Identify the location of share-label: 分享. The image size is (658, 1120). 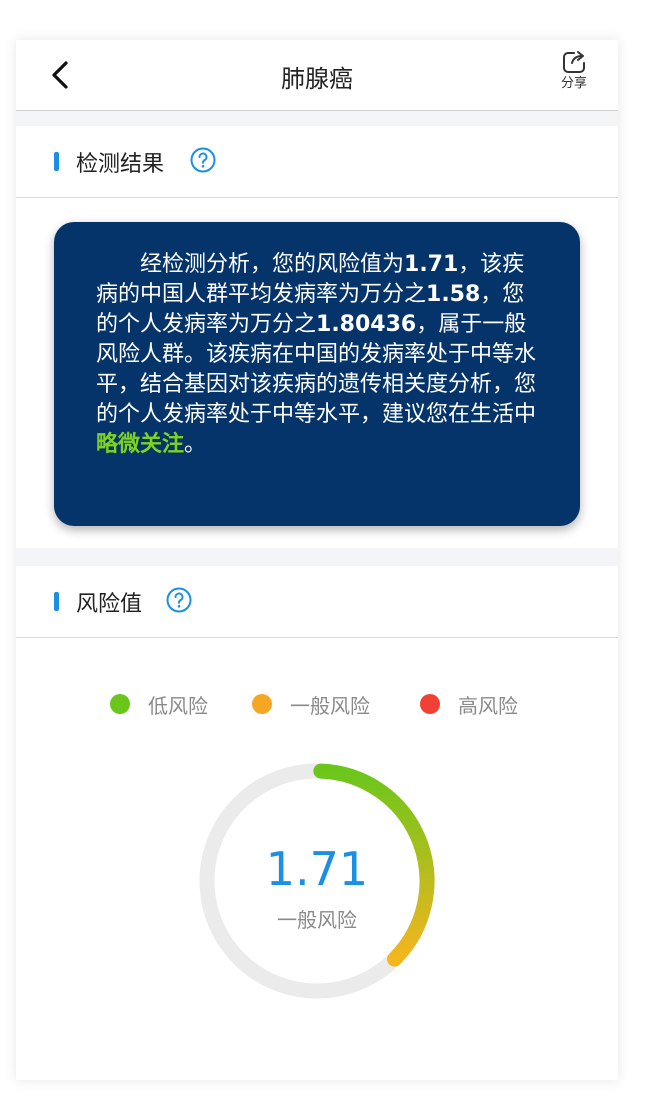
(573, 83).